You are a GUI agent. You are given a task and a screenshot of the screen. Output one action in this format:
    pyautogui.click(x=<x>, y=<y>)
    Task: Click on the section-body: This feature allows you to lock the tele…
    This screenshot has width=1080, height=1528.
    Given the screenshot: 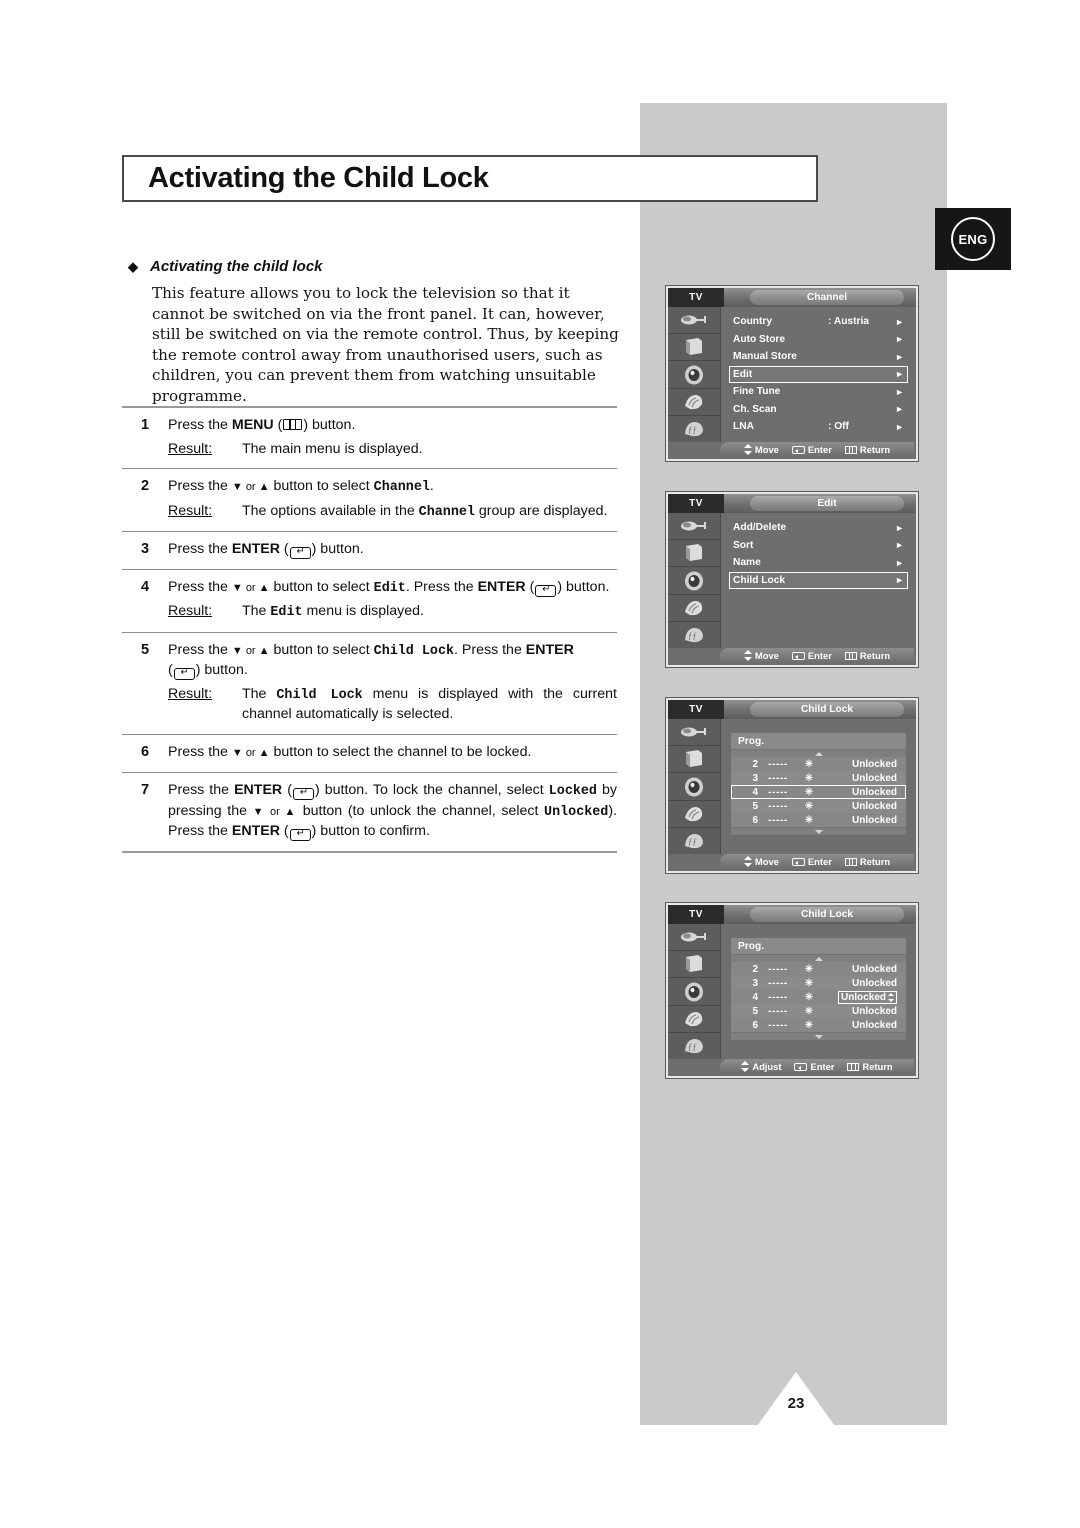 What is the action you would take?
    pyautogui.click(x=385, y=344)
    